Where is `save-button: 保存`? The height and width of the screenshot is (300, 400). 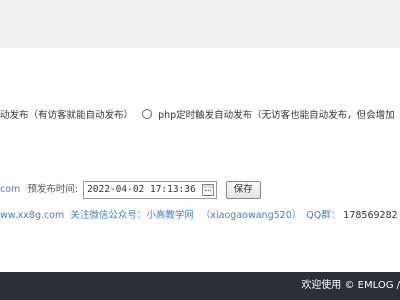
save-button: 保存 is located at coordinates (243, 189).